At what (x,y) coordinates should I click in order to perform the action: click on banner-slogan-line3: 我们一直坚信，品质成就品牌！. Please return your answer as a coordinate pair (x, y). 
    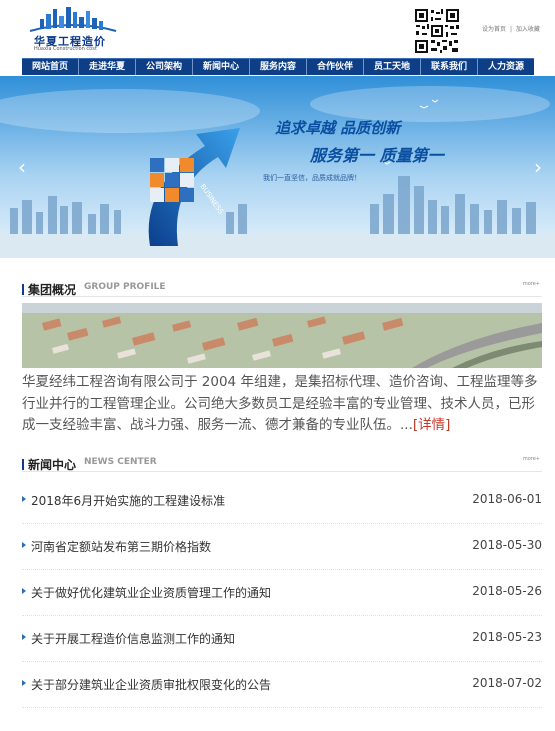
    Looking at the image, I should click on (312, 178).